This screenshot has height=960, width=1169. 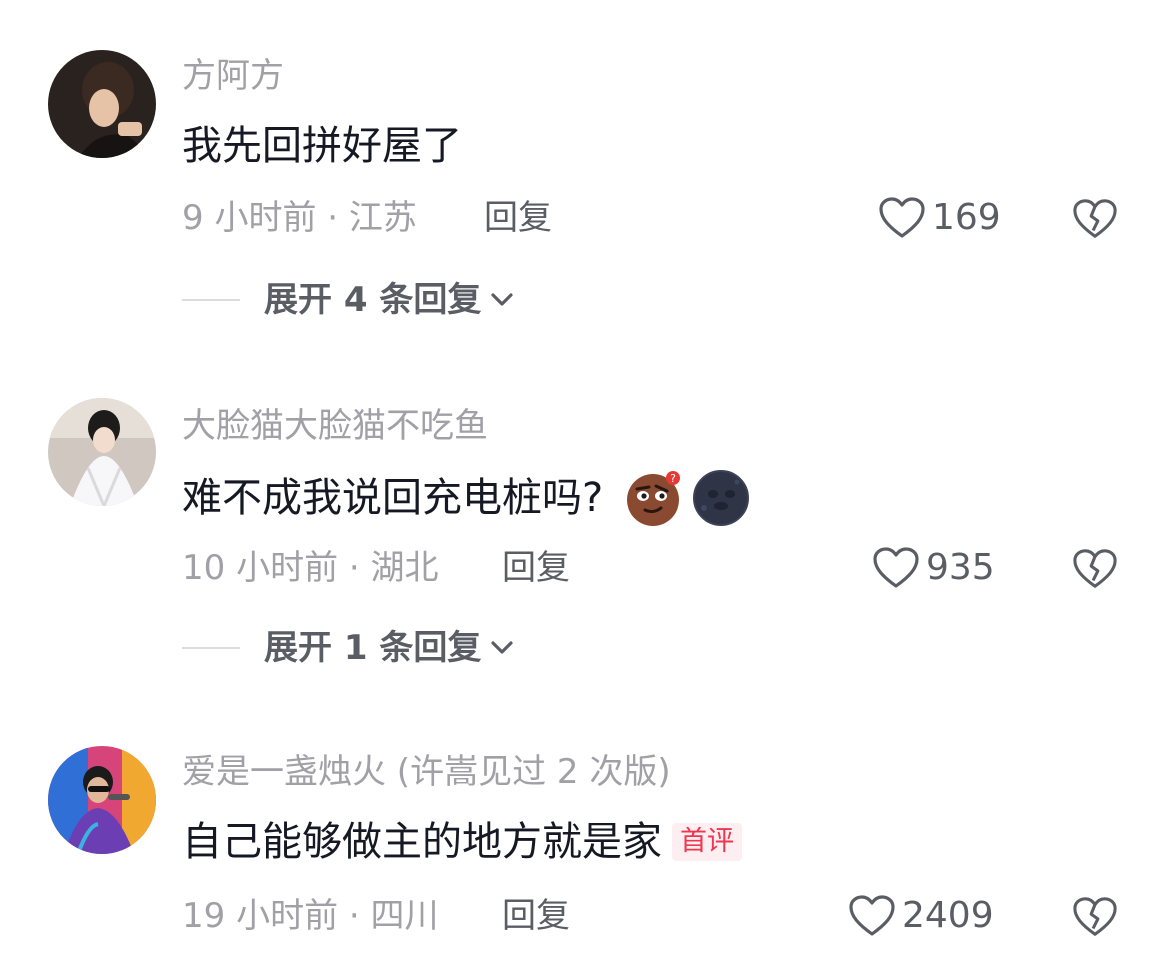 What do you see at coordinates (1095, 917) in the screenshot?
I see `broken-heart-icon` at bounding box center [1095, 917].